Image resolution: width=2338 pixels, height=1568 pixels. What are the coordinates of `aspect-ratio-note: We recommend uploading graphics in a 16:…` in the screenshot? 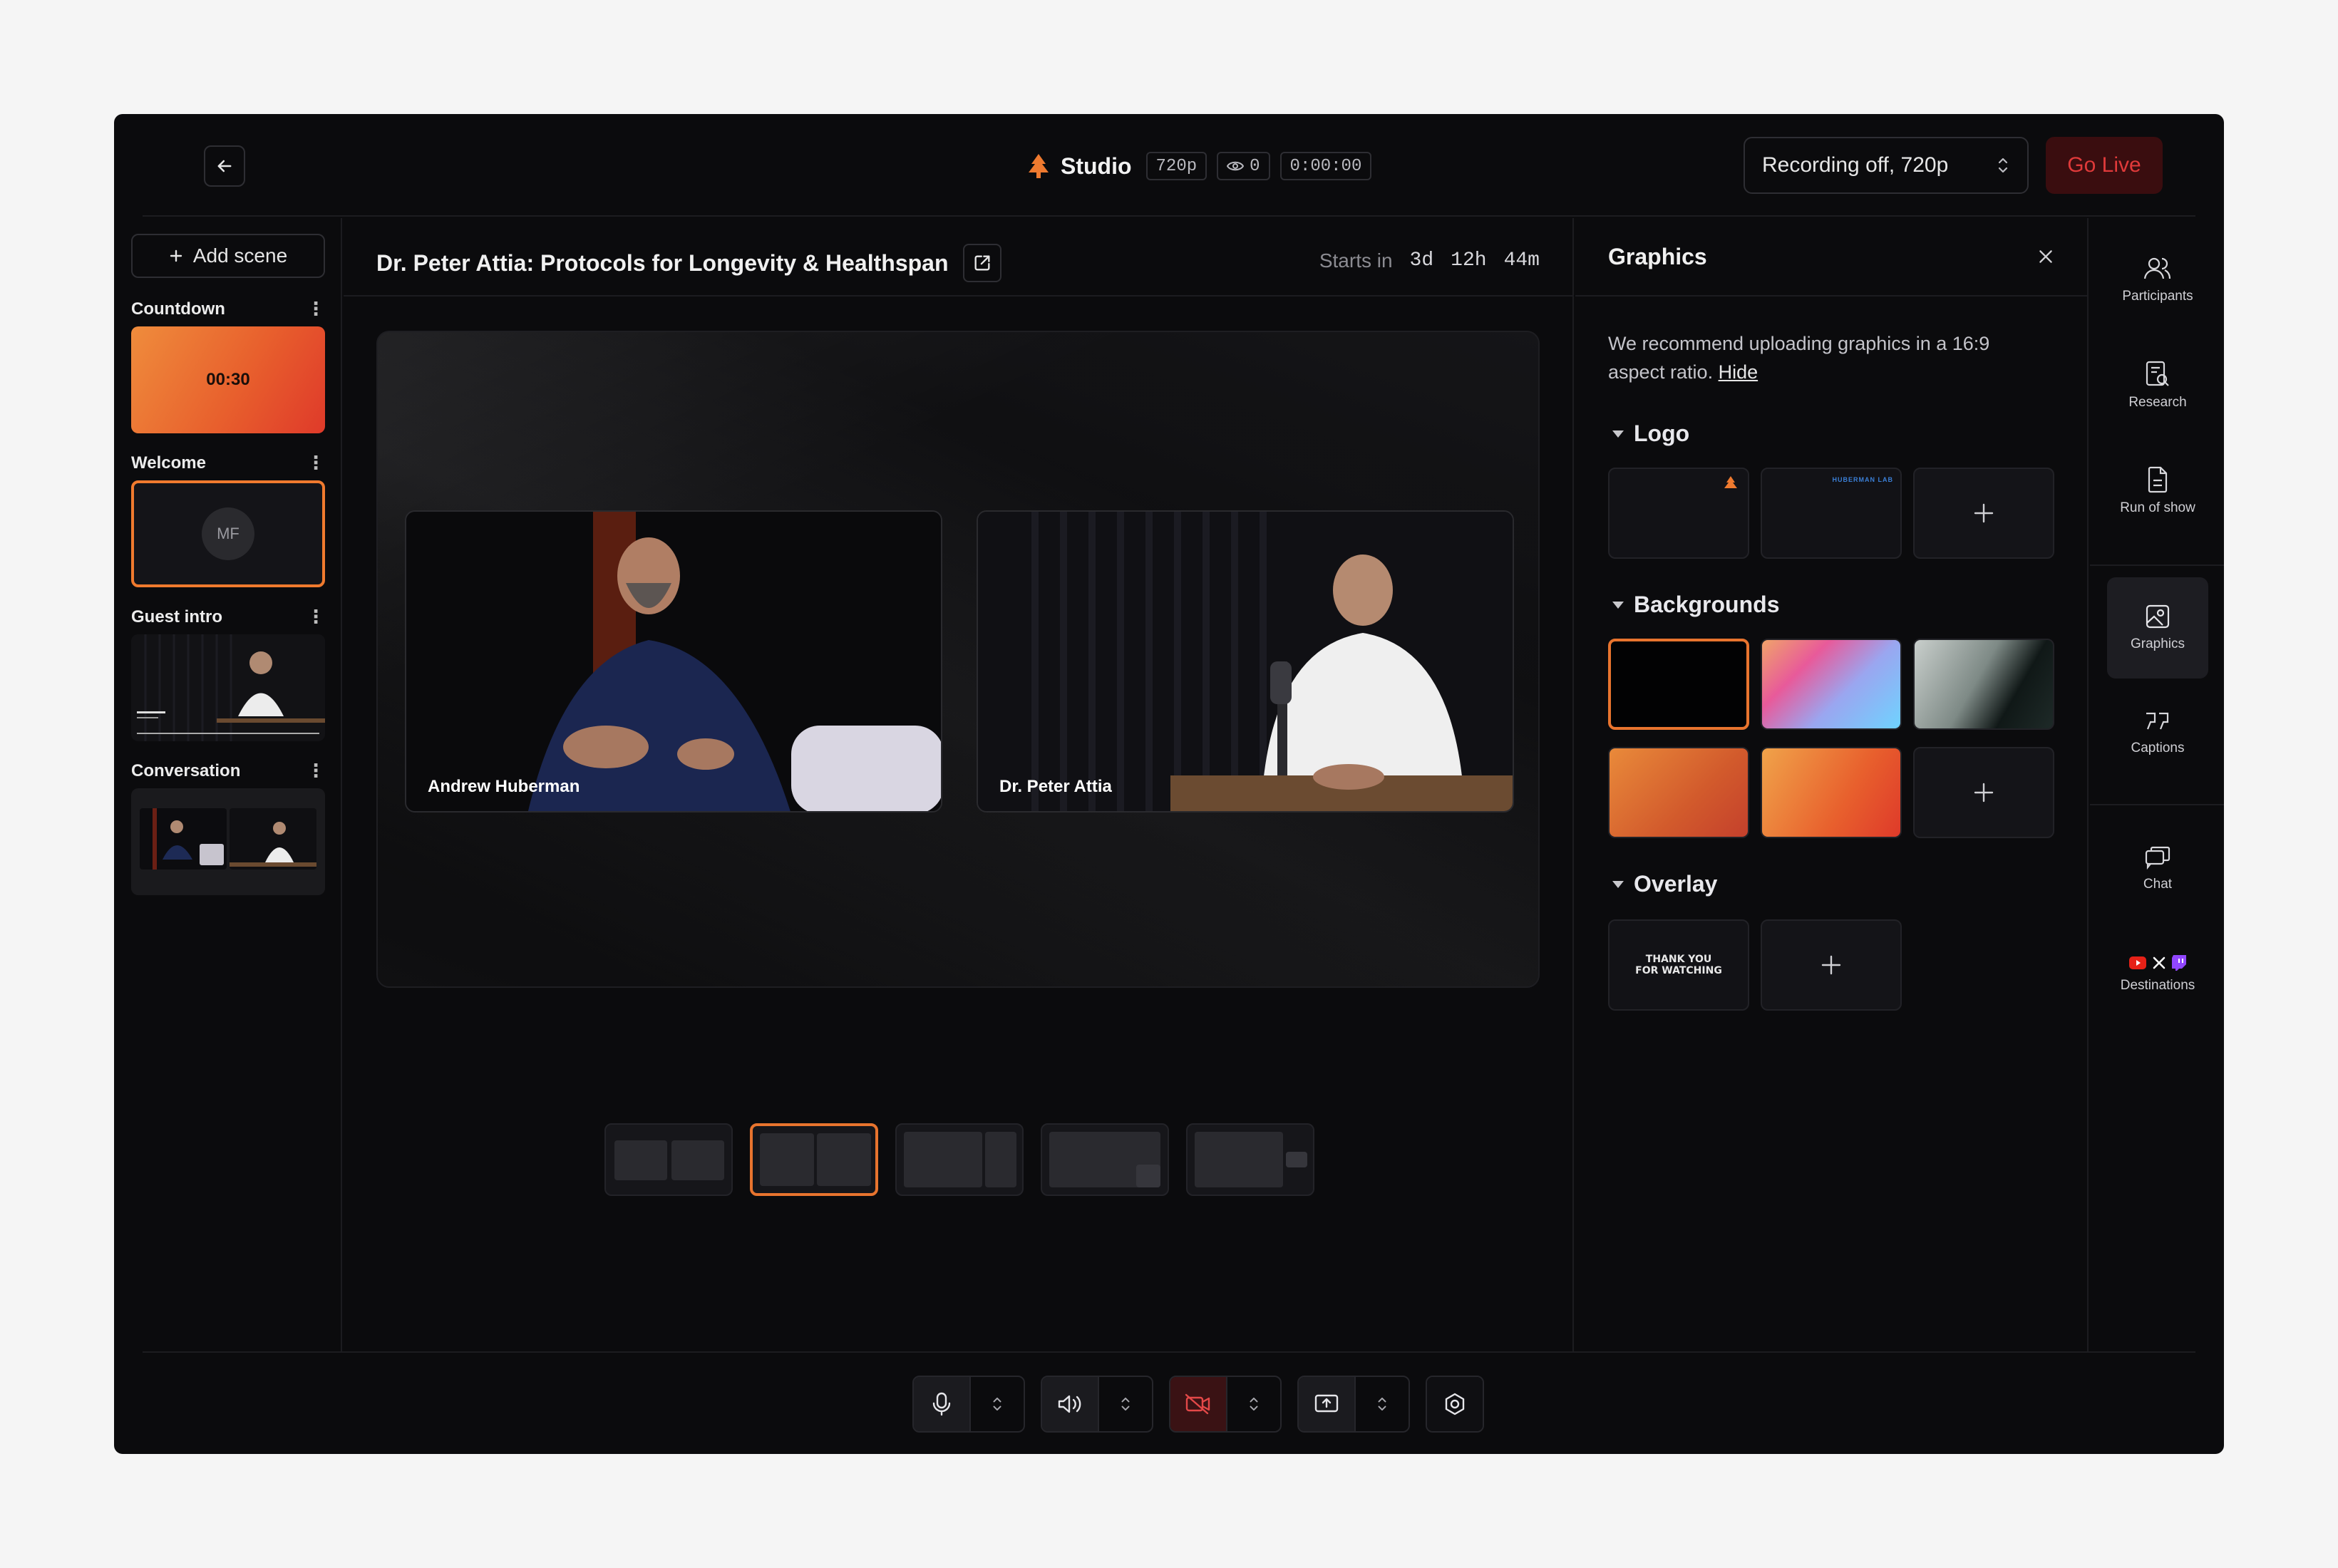 It's located at (1829, 357).